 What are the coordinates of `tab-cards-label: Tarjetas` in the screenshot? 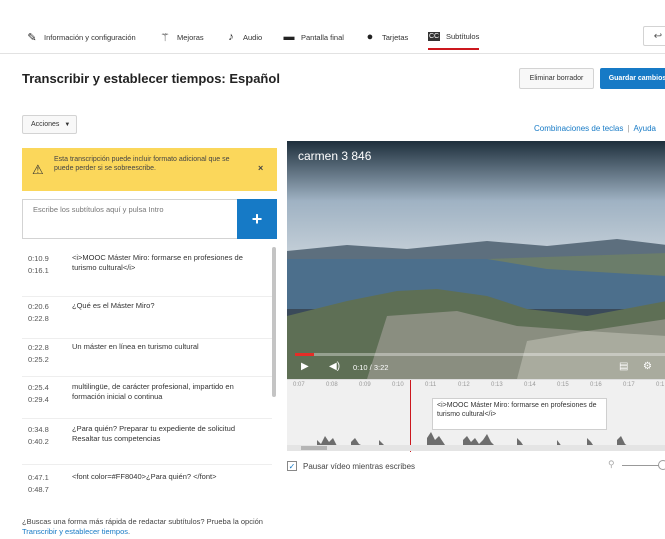 It's located at (395, 37).